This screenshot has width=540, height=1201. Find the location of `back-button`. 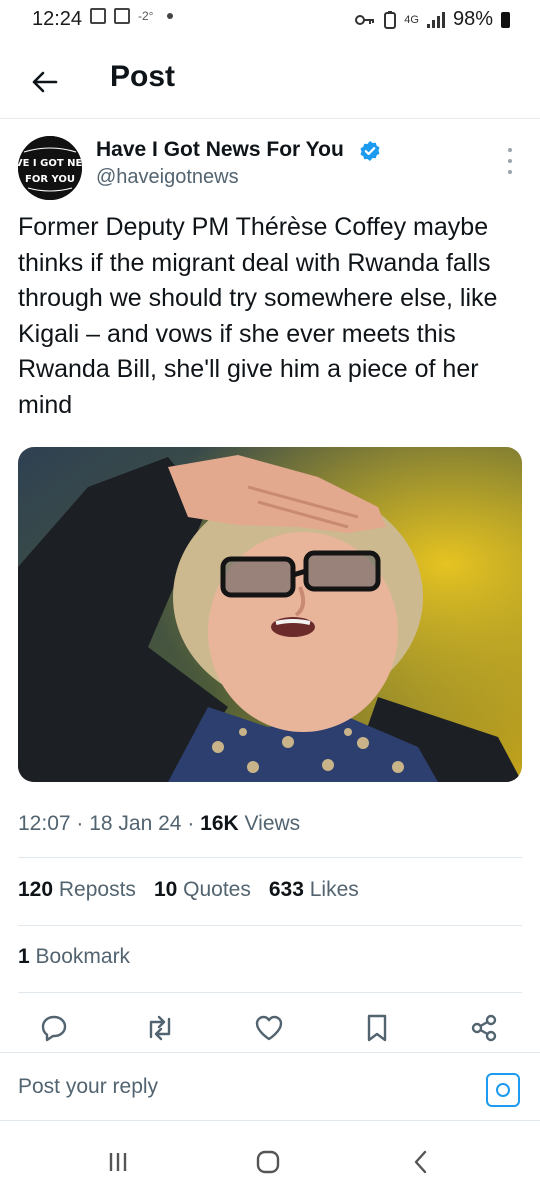

back-button is located at coordinates (44, 82).